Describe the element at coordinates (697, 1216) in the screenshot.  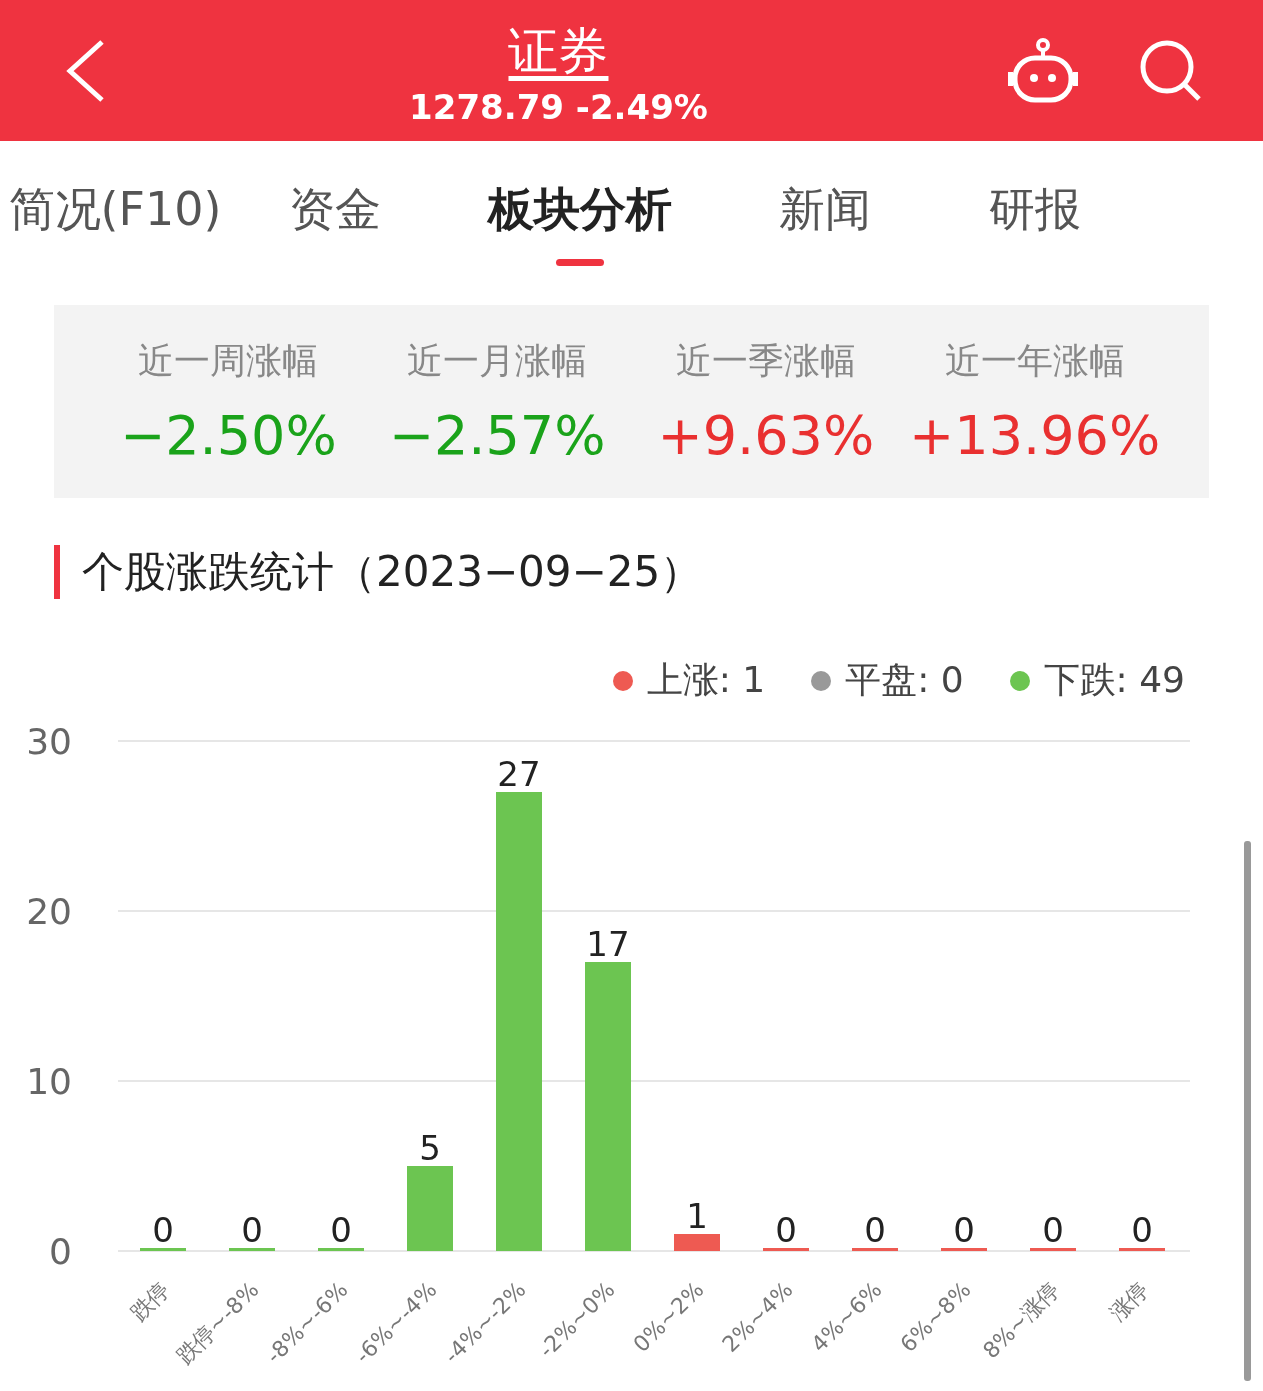
I see `data-label: 1` at that location.